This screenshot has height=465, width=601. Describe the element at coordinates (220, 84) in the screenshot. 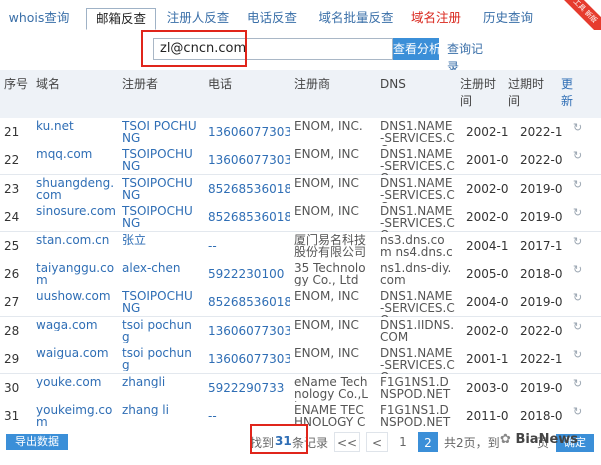

I see `col-phone: 电话` at that location.